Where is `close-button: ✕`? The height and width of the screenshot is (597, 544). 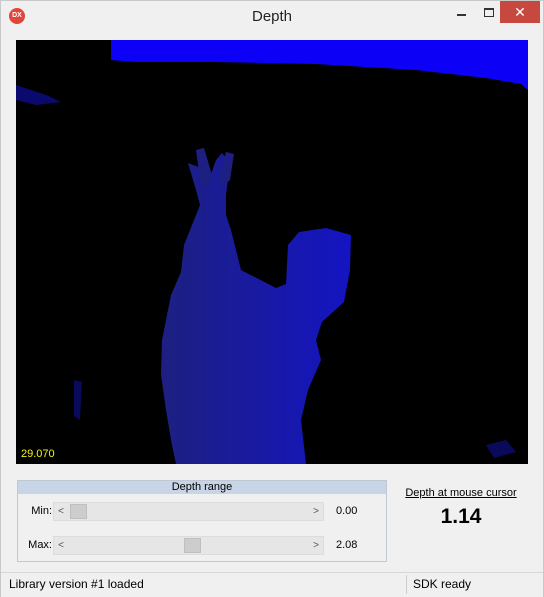 close-button: ✕ is located at coordinates (520, 12).